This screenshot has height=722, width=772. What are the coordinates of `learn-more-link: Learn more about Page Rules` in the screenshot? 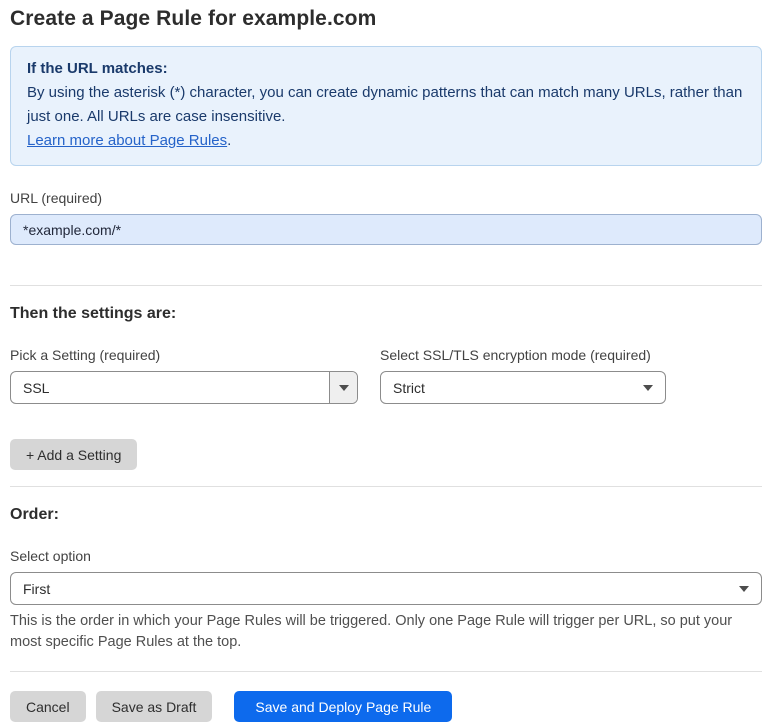 It's located at (127, 140).